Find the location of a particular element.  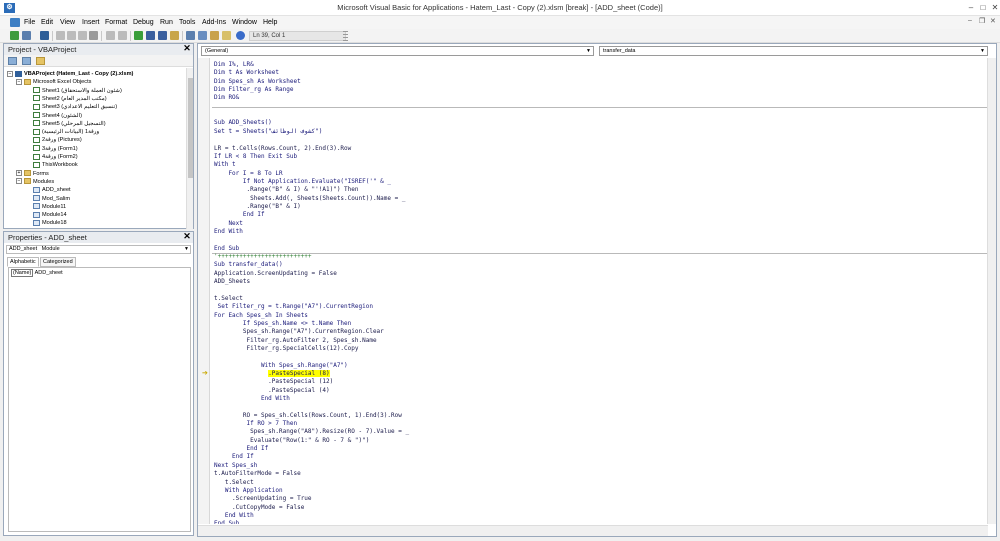

object-selector: ADD_sheet Module ▼ is located at coordinates (98, 249).